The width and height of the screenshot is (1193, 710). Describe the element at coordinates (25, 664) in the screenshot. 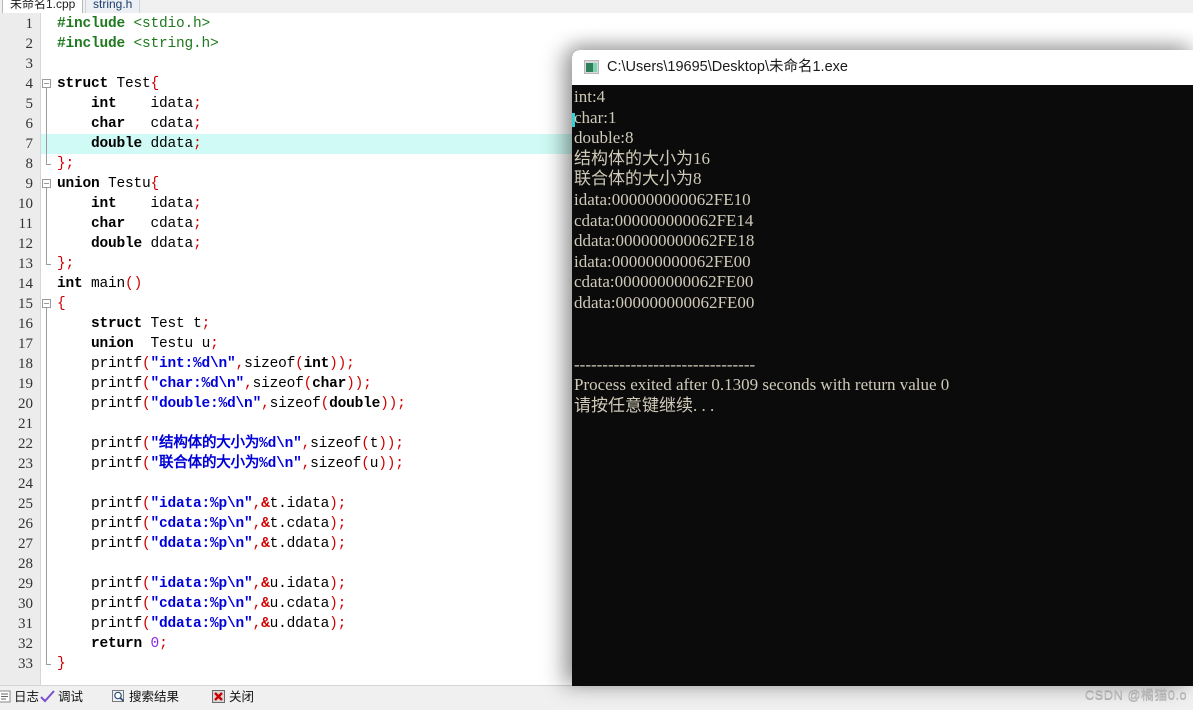

I see `line-number: 33` at that location.